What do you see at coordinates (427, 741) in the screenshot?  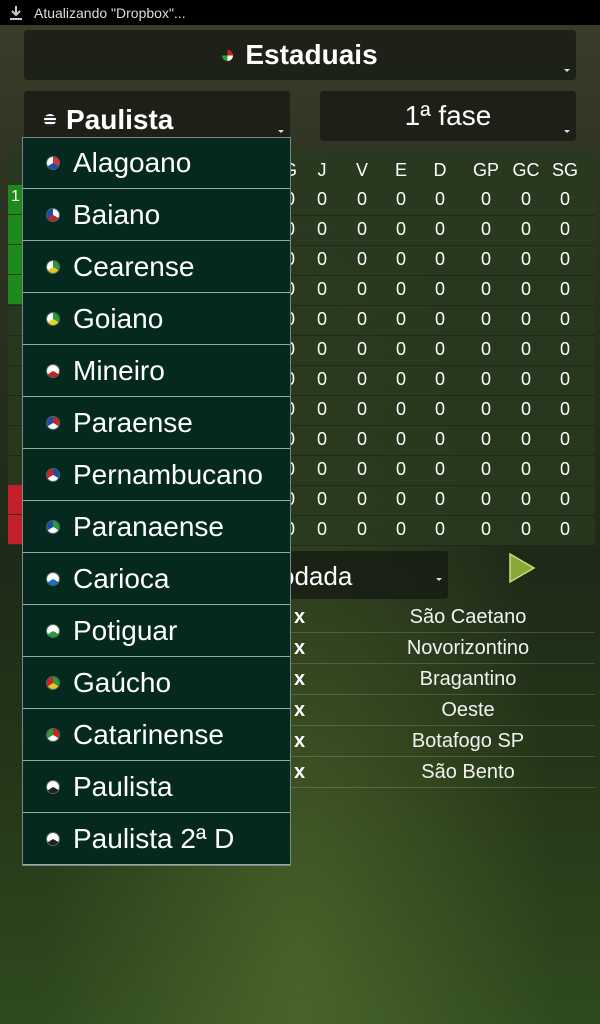 I see `match-row: x Botafogo SP` at bounding box center [427, 741].